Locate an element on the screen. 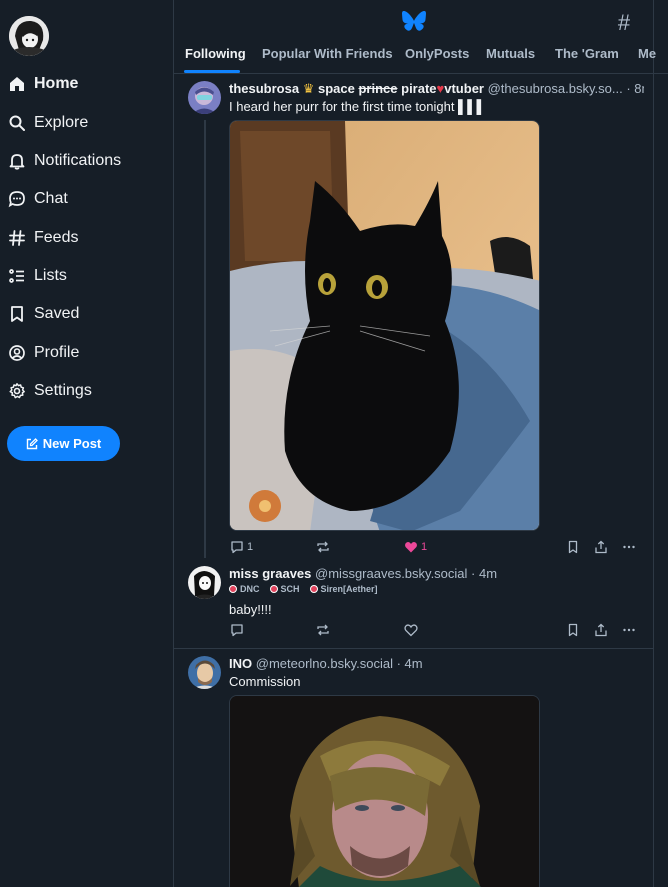 This screenshot has height=887, width=668. sidebar-item-home: Home is located at coordinates (43, 84).